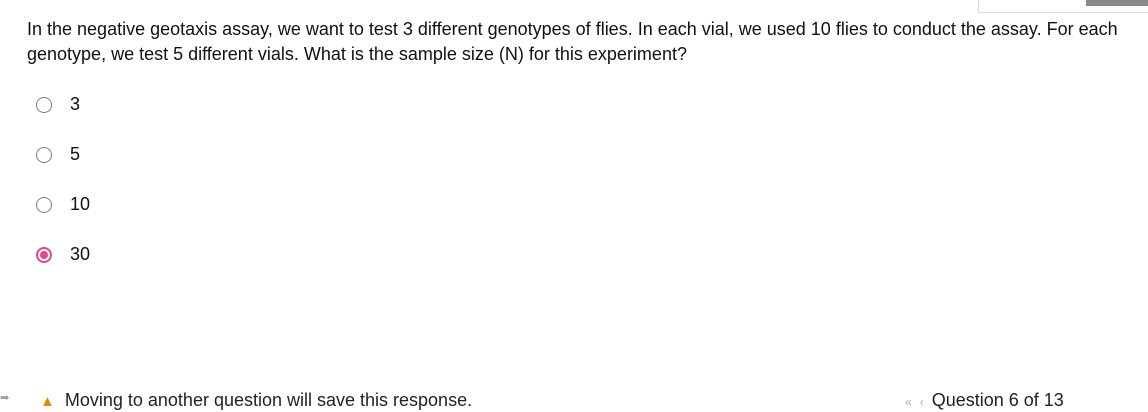 The height and width of the screenshot is (412, 1148). Describe the element at coordinates (997, 400) in the screenshot. I see `question-position: Question 6 of 13` at that location.